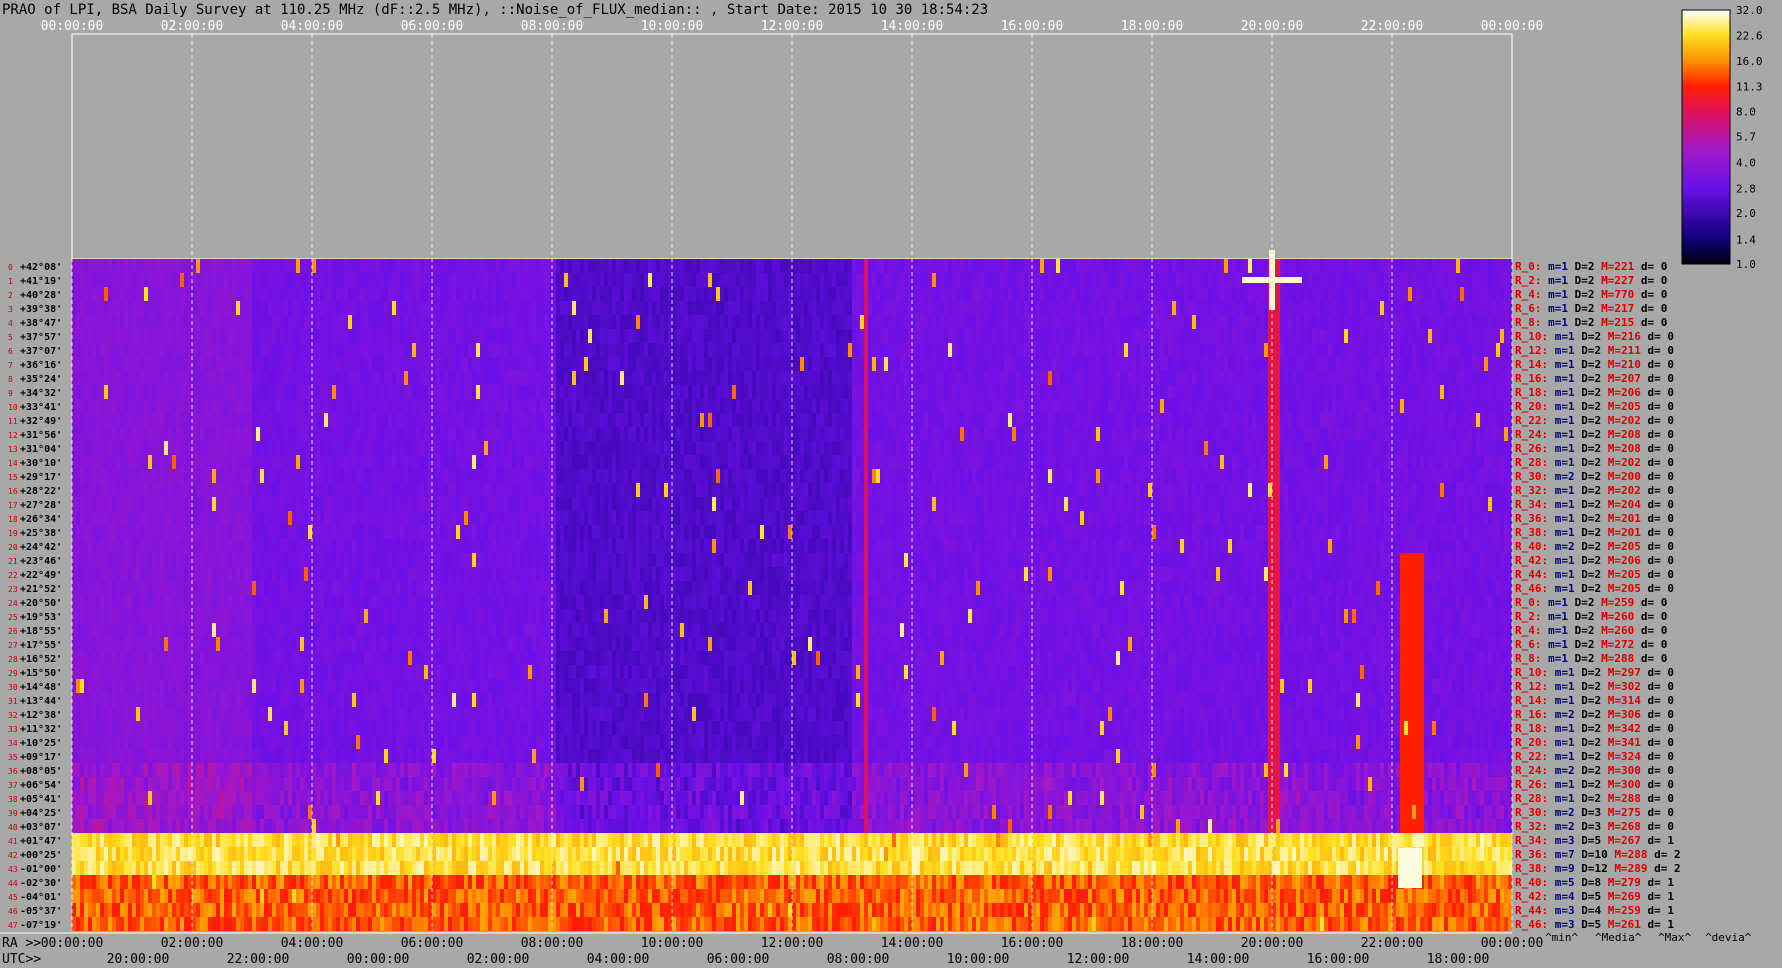  Describe the element at coordinates (912, 26) in the screenshot. I see `top-tick-7: 14:00:00` at that location.